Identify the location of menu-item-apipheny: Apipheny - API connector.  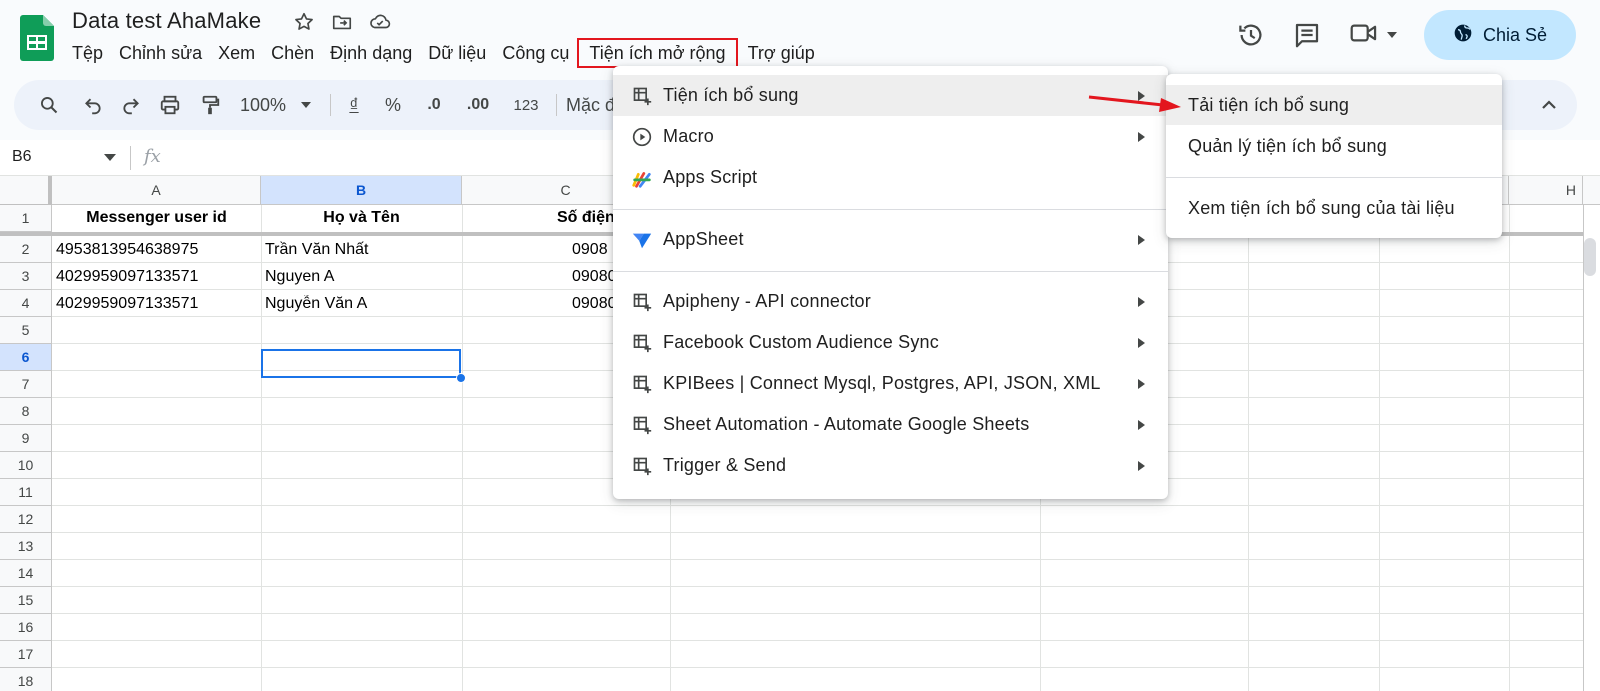
(890, 301).